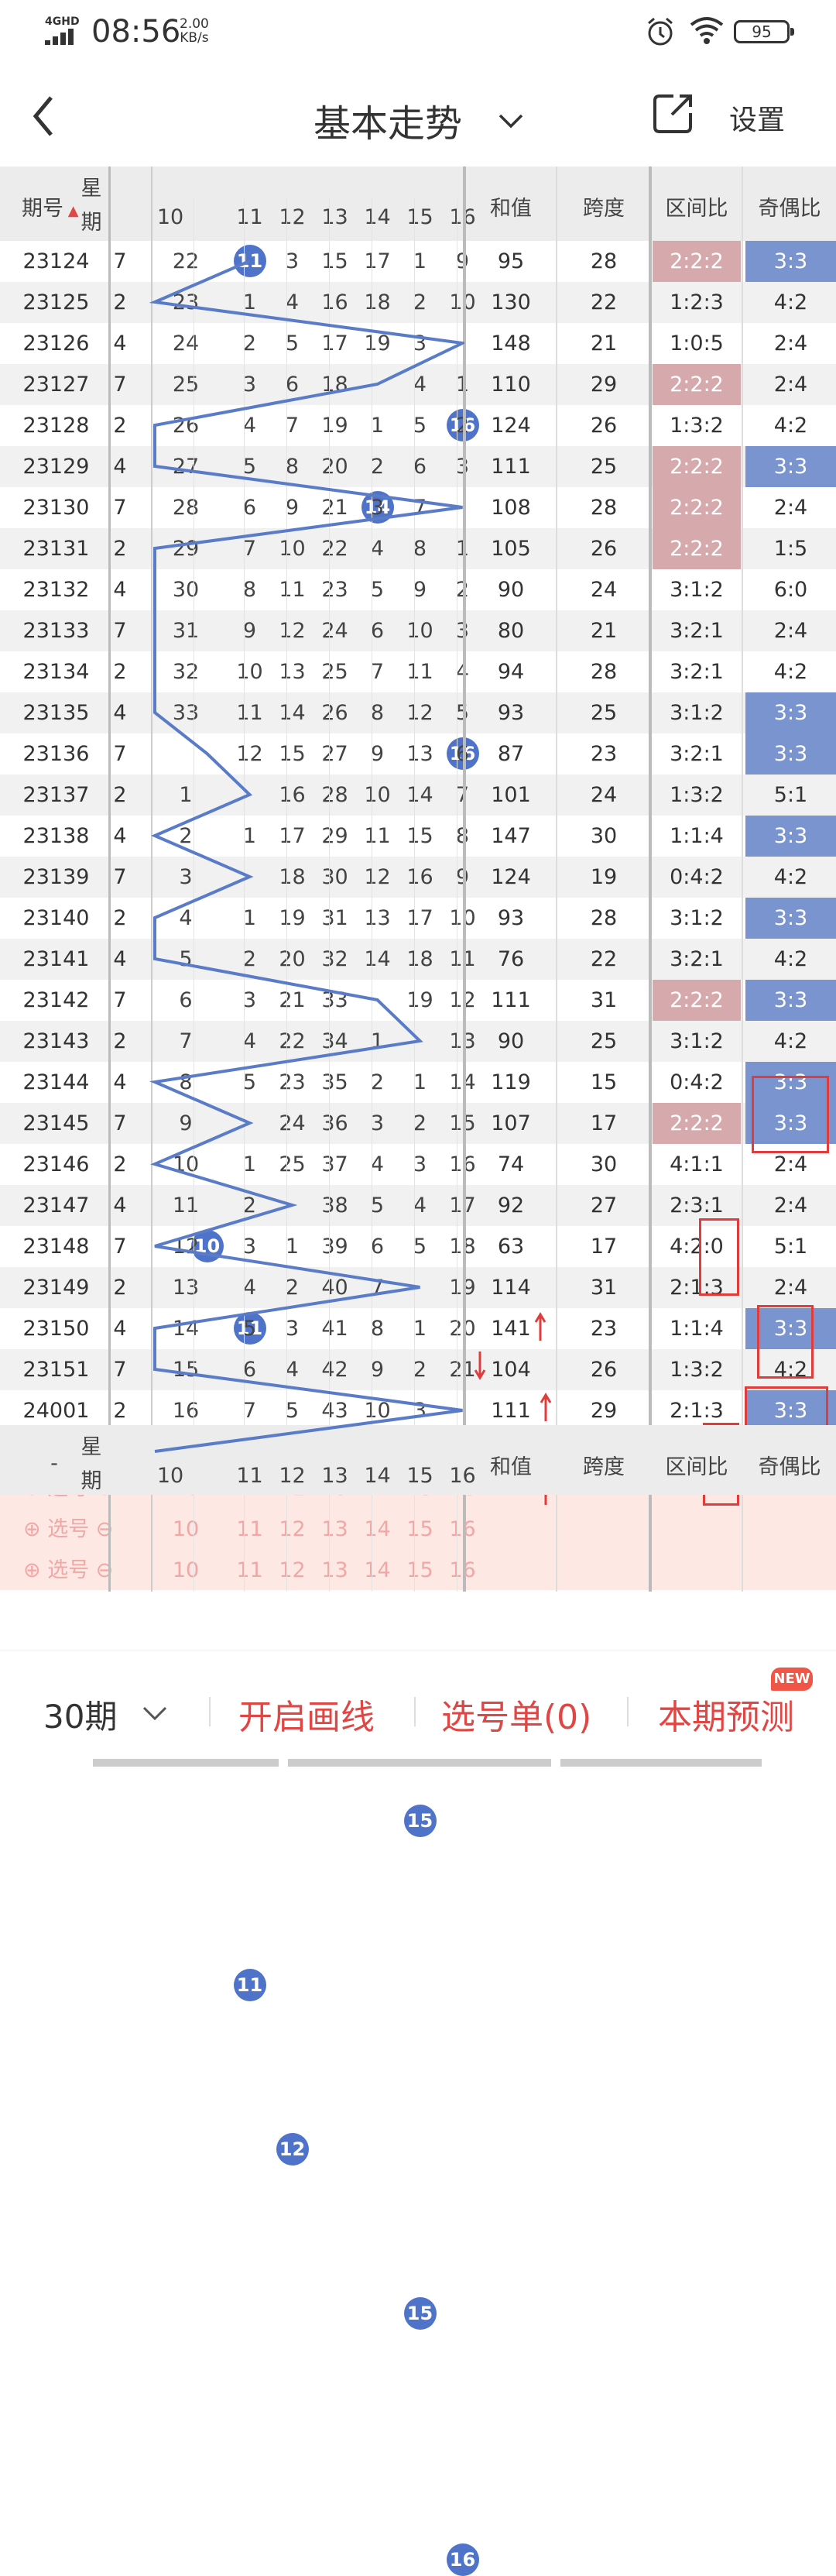  I want to click on table-row: 23127725361841110292:2:22:414, so click(418, 444).